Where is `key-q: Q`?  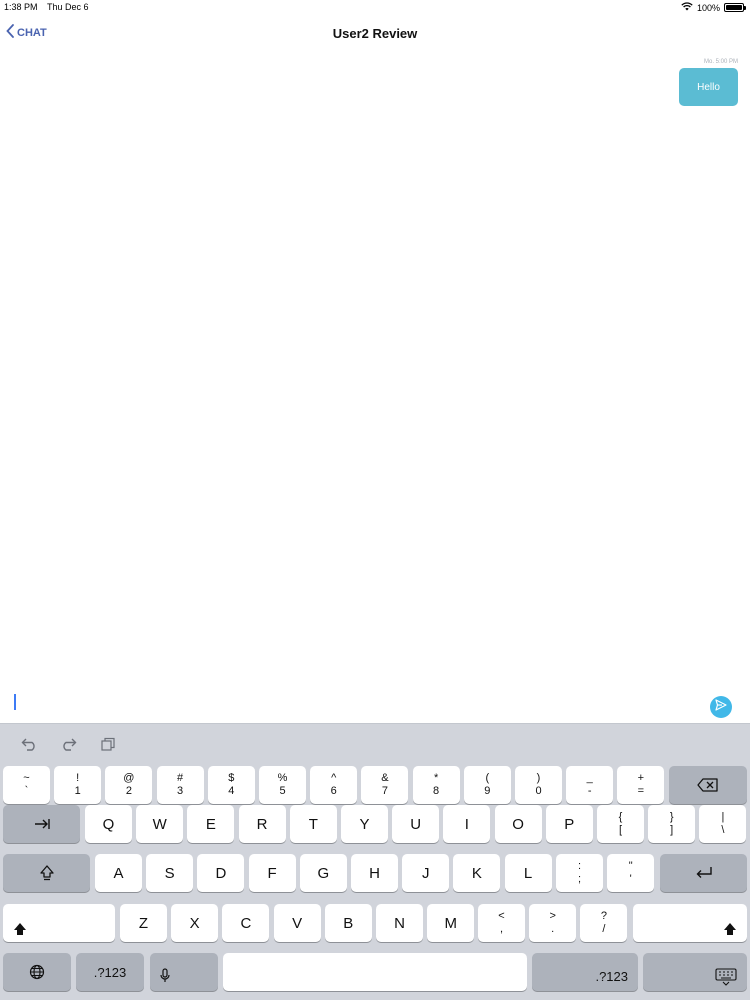 key-q: Q is located at coordinates (108, 824).